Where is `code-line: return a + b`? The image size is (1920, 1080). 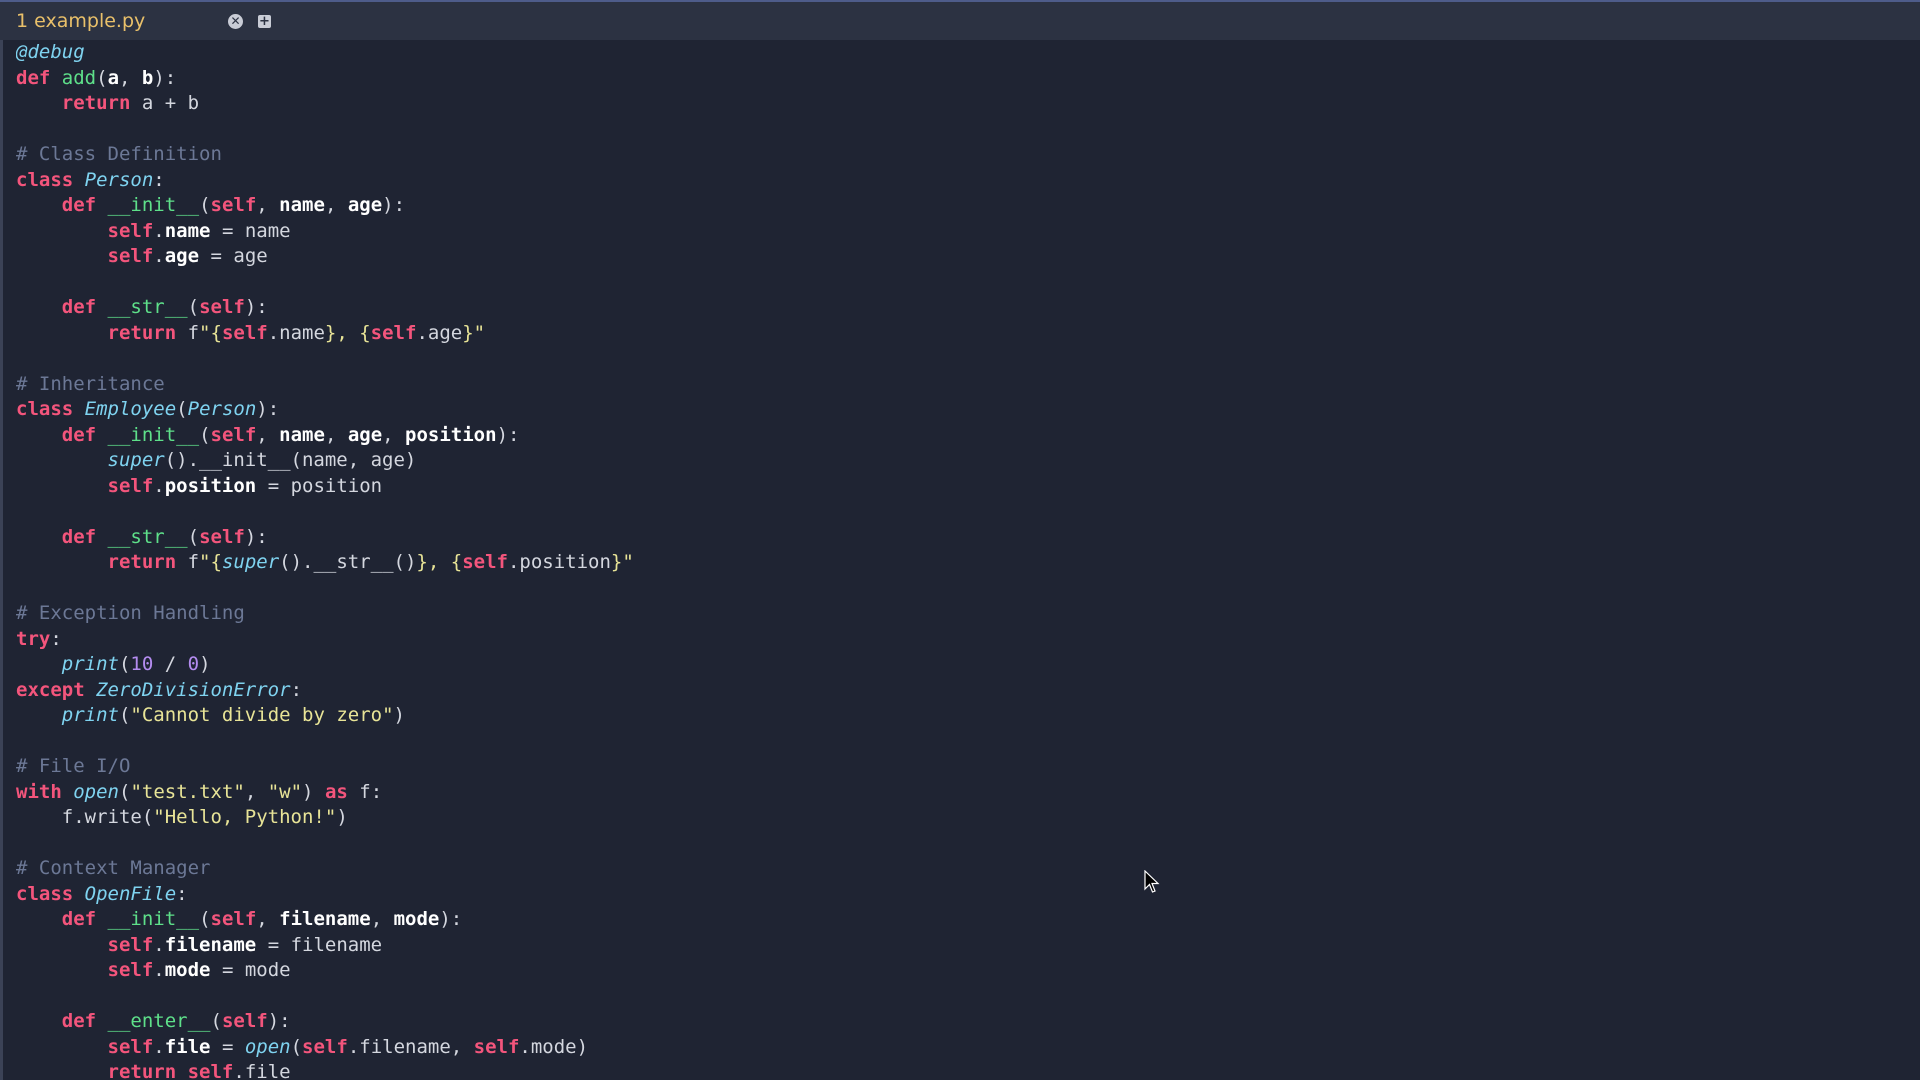
code-line: return a + b is located at coordinates (961, 104).